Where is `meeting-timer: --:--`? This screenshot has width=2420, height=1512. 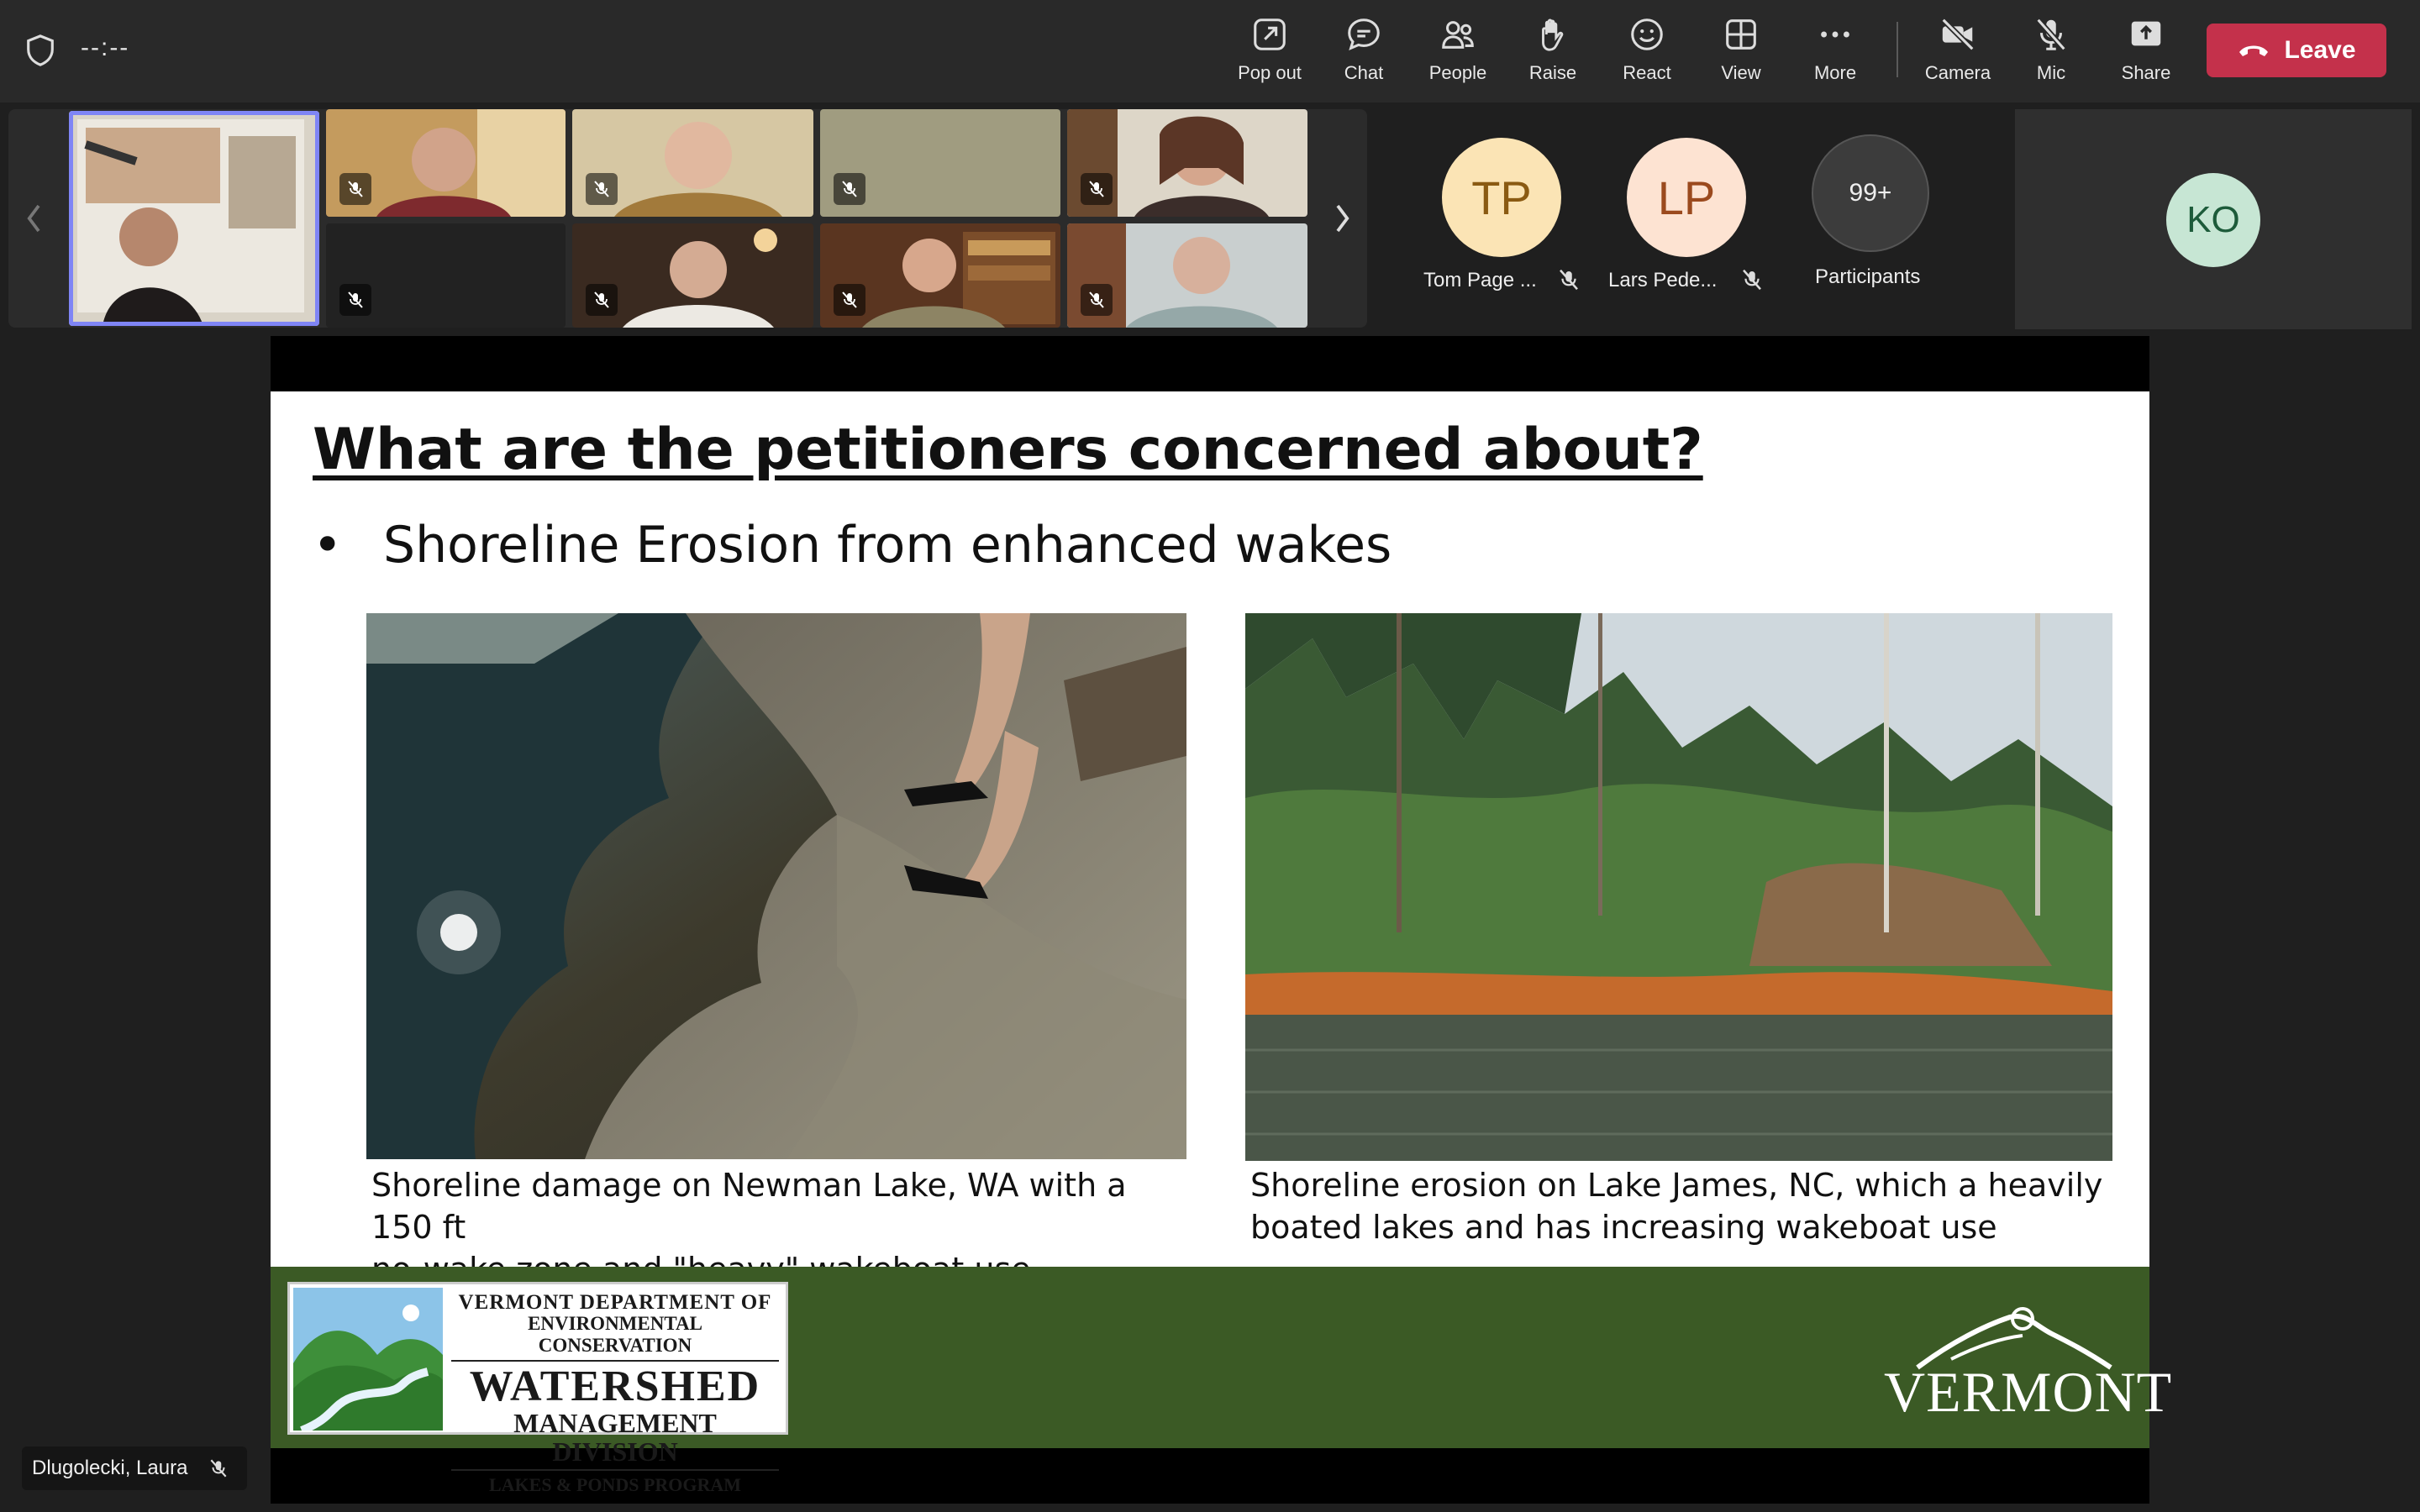 meeting-timer: --:-- is located at coordinates (105, 47).